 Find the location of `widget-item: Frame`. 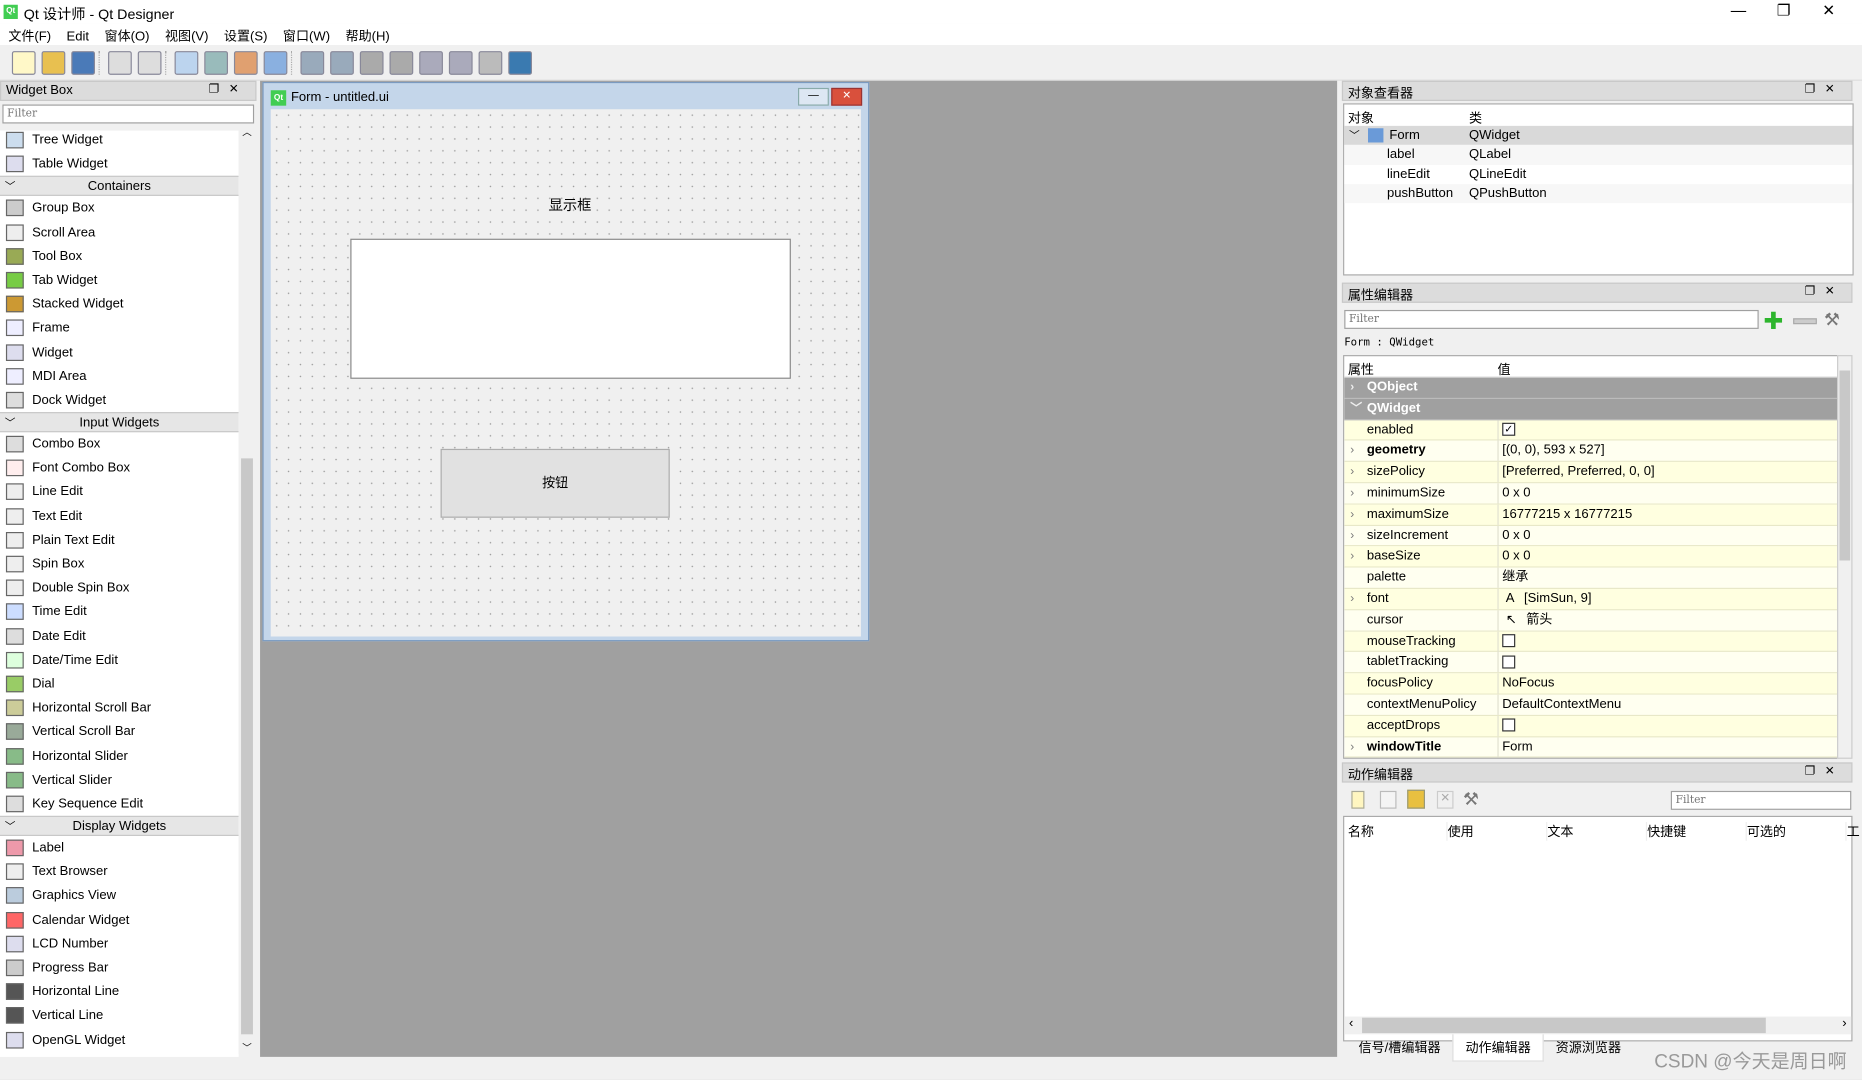

widget-item: Frame is located at coordinates (119, 328).